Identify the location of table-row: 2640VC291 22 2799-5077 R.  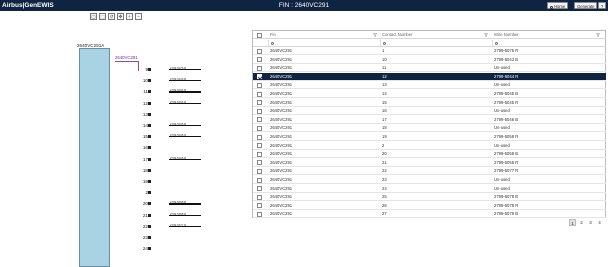
(429, 171).